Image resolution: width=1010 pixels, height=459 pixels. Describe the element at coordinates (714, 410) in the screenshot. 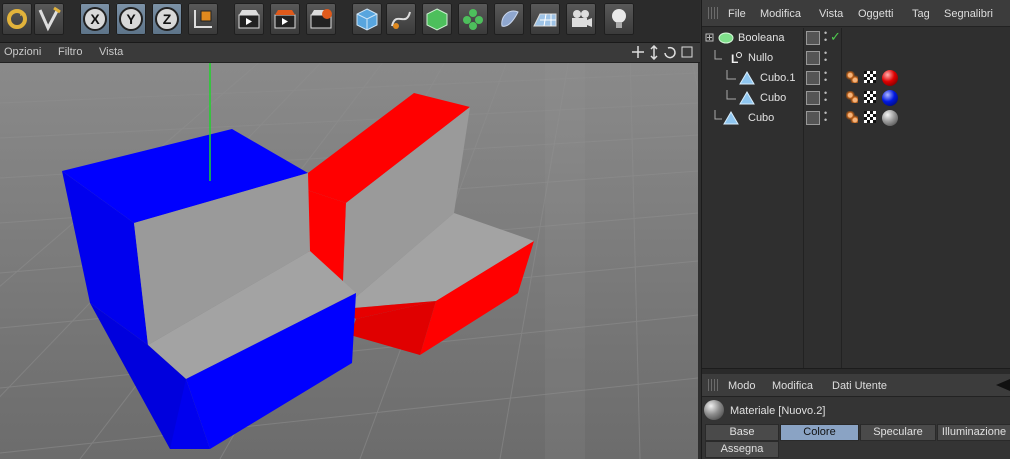

I see `material-preview-icon` at that location.